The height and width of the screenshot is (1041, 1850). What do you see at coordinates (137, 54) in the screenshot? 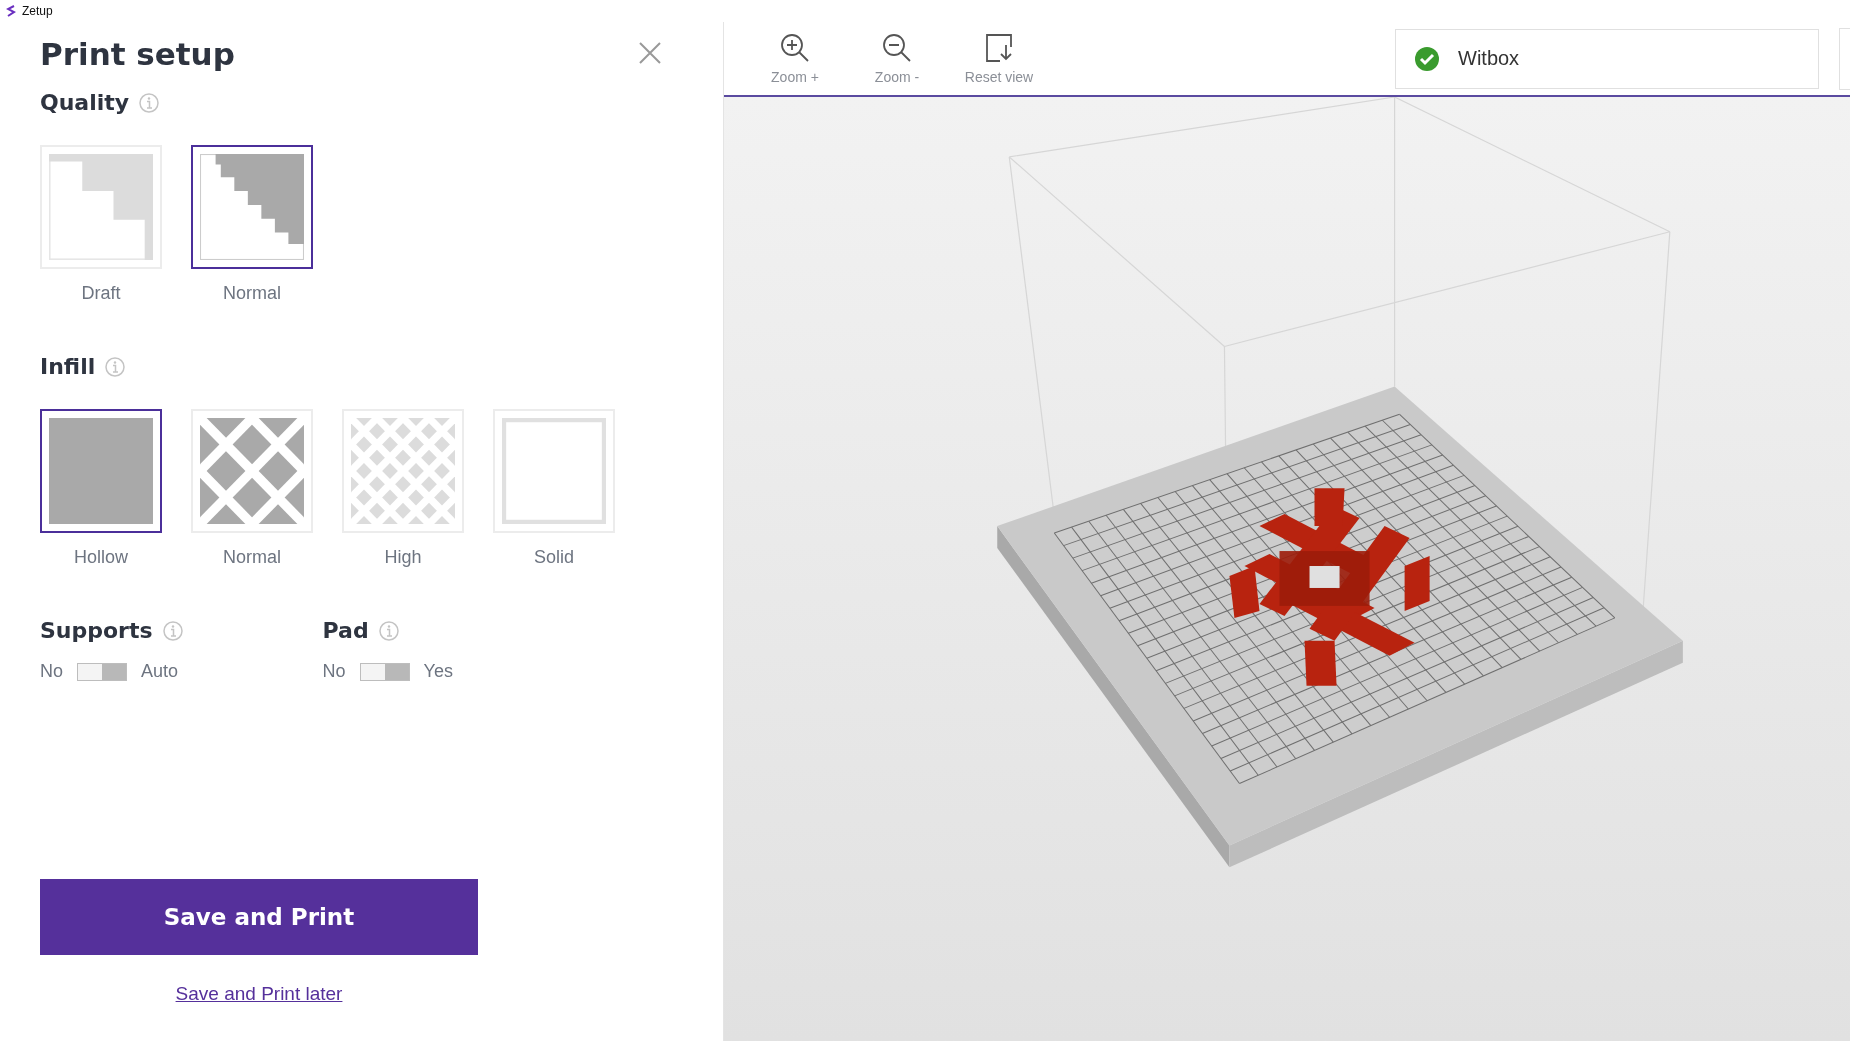
I see `panel-title: Print setup` at bounding box center [137, 54].